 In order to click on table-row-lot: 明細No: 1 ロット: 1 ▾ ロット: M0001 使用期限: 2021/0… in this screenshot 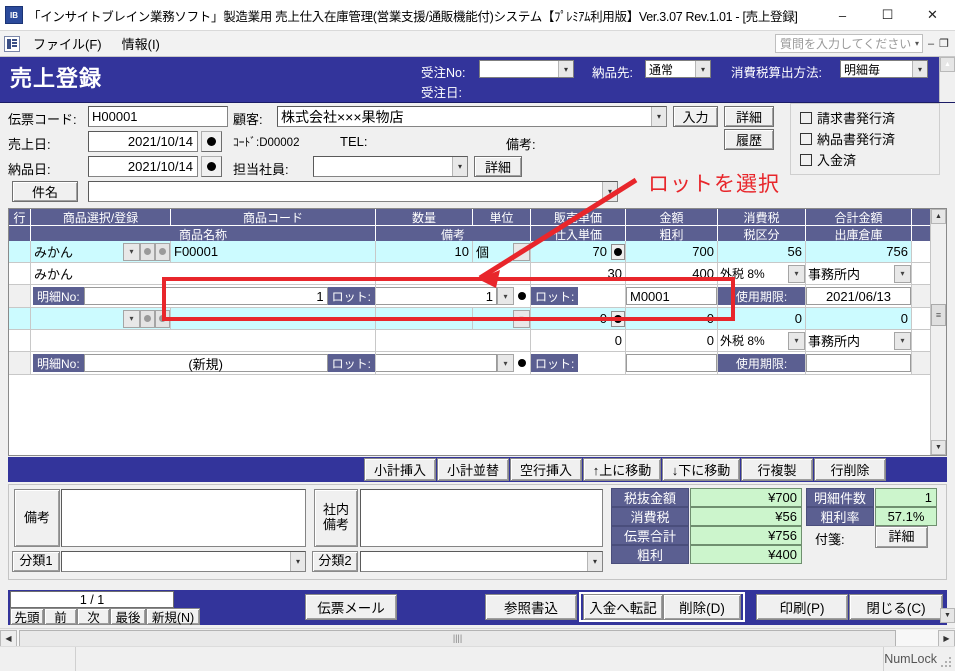, I will do `click(477, 296)`.